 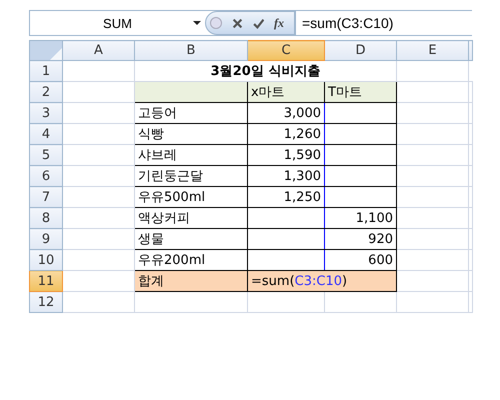 What do you see at coordinates (56, 54) in the screenshot?
I see `corner-triangle-icon` at bounding box center [56, 54].